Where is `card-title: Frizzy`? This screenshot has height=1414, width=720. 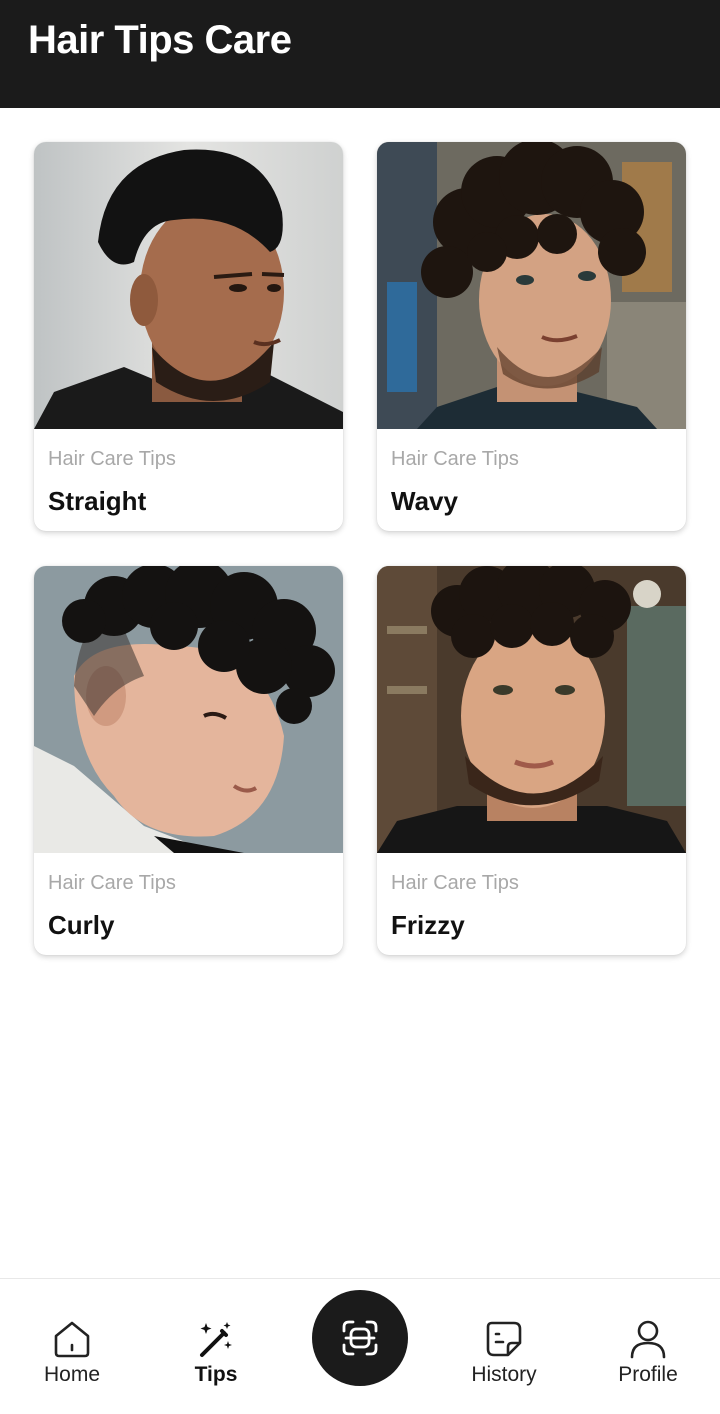
card-title: Frizzy is located at coordinates (428, 925).